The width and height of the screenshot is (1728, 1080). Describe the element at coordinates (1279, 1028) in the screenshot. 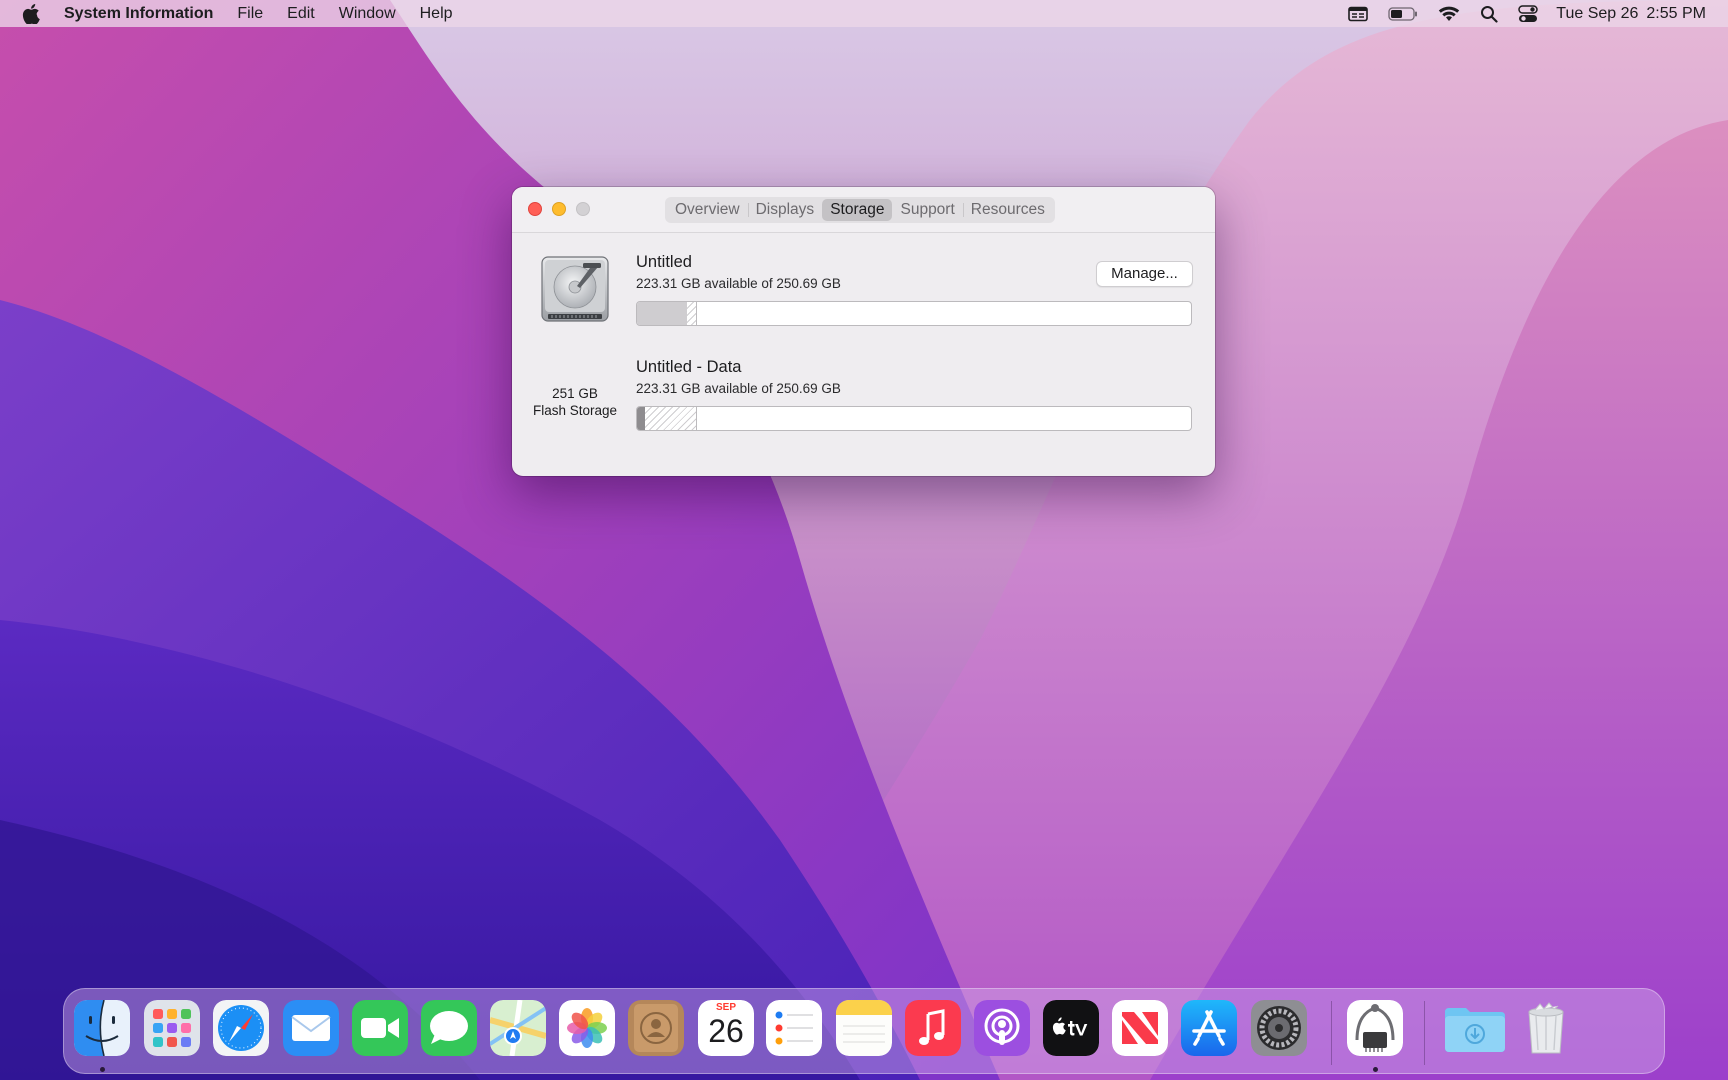

I see `dock-system-settings-icon` at that location.